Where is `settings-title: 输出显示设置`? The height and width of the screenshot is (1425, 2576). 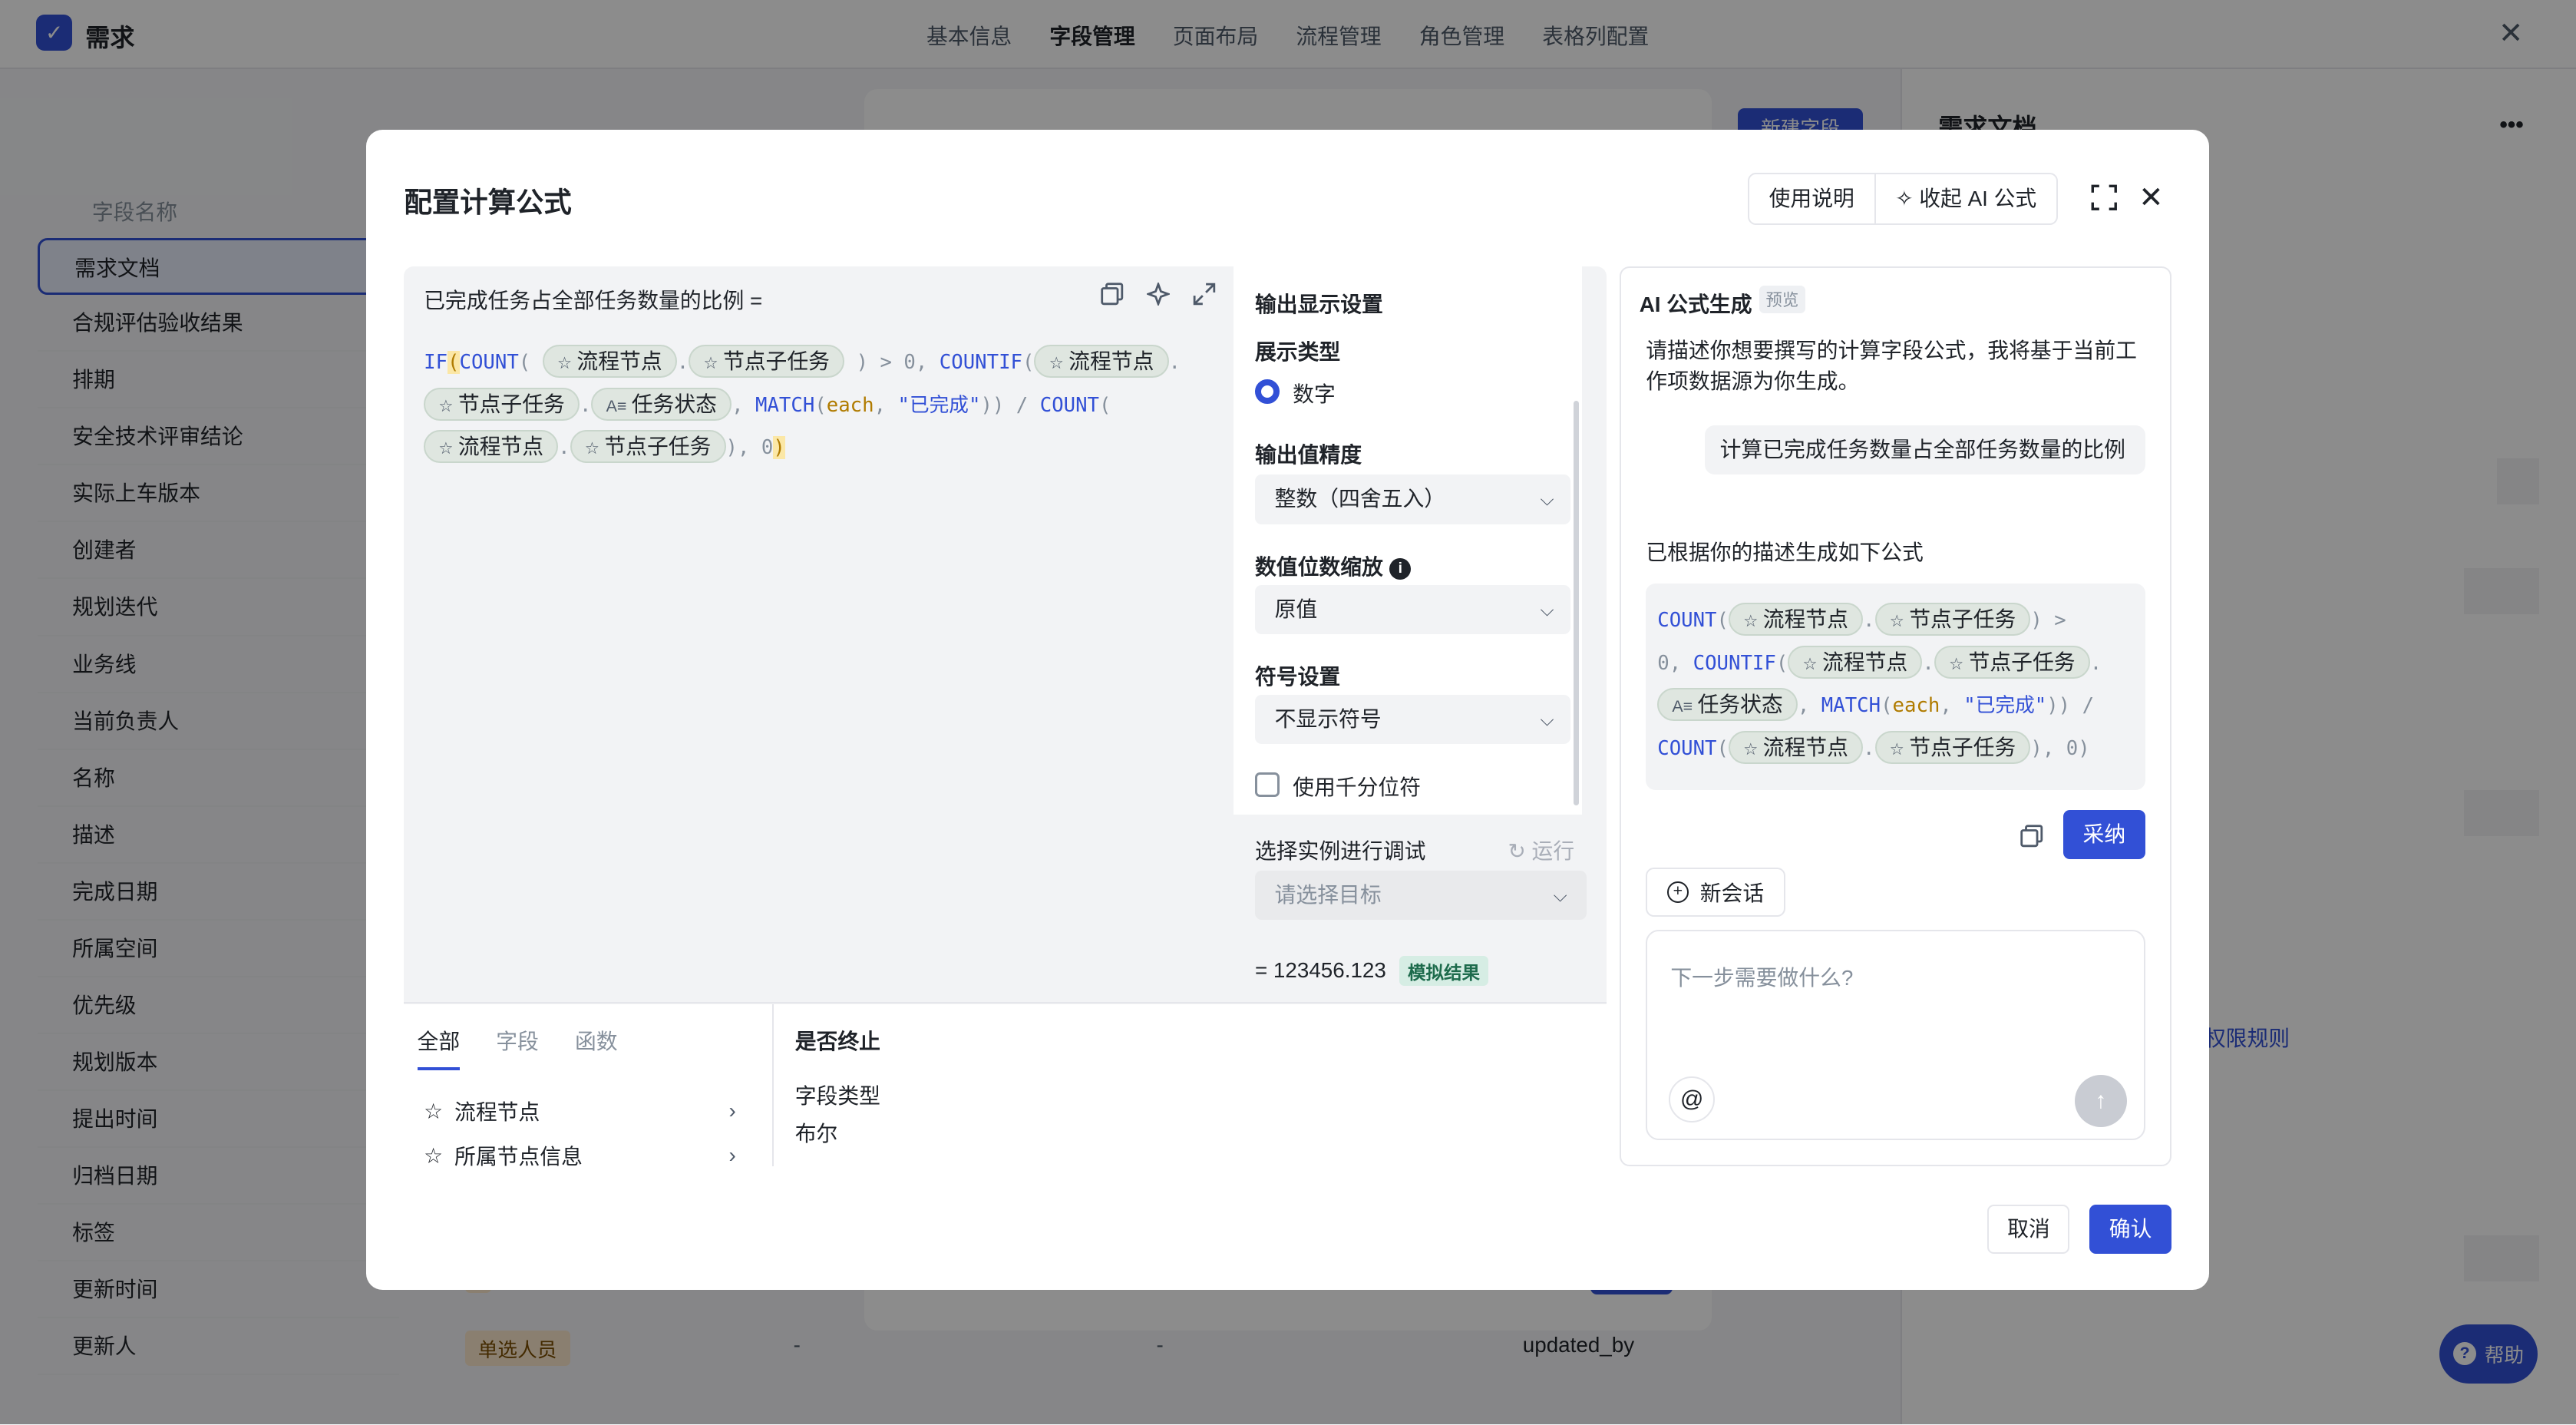 settings-title: 输出显示设置 is located at coordinates (1318, 304).